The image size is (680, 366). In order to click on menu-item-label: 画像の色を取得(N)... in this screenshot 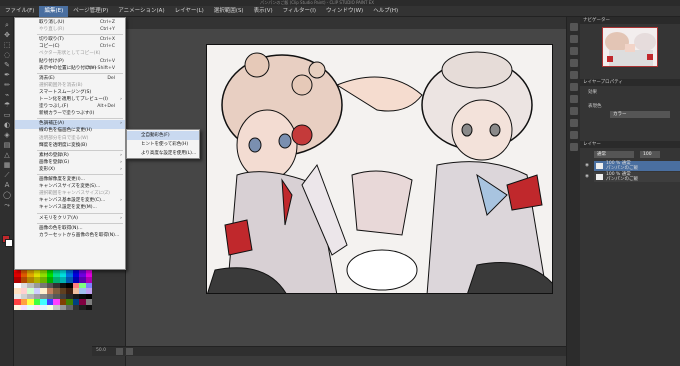, I will do `click(61, 228)`.